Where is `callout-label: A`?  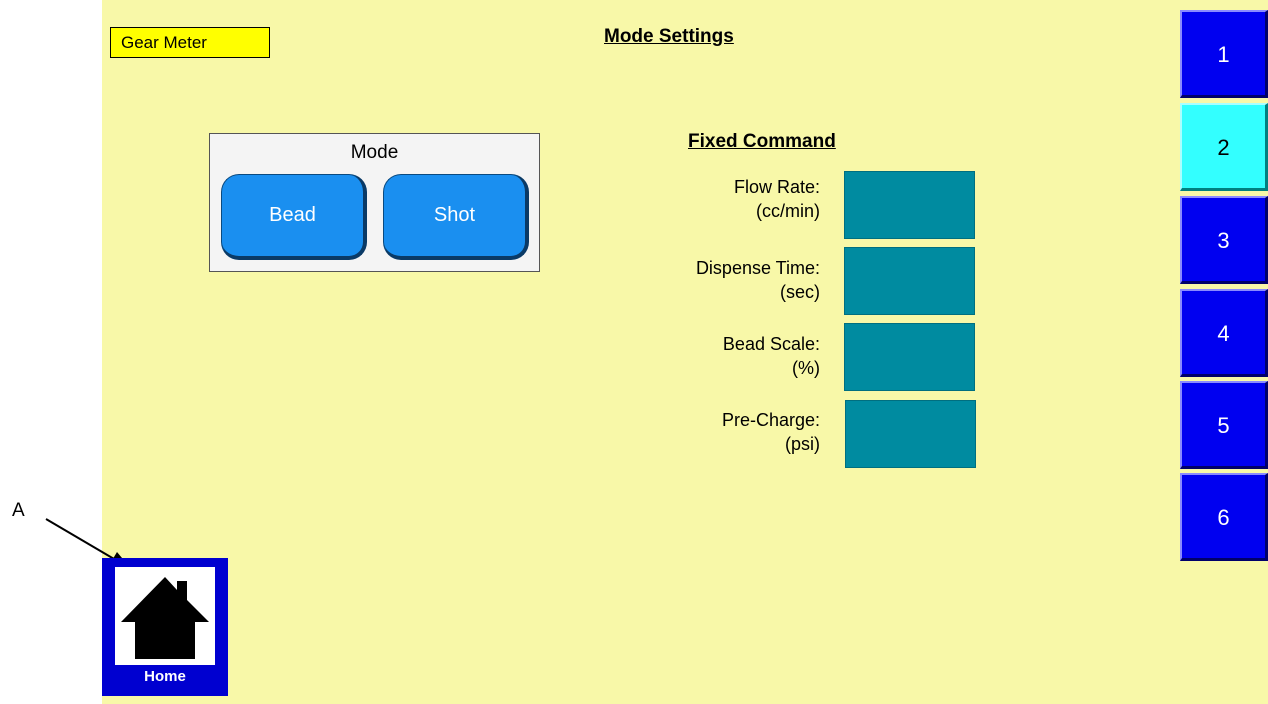
callout-label: A is located at coordinates (18, 510).